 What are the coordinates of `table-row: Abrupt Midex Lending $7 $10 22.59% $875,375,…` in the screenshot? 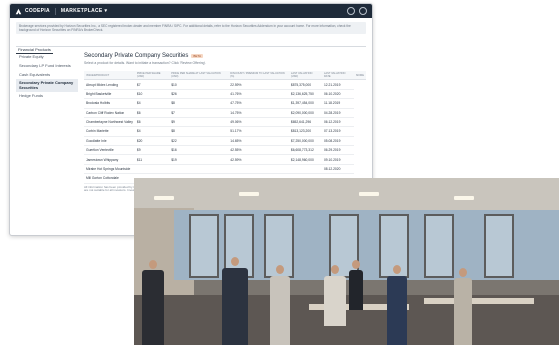 It's located at (225, 84).